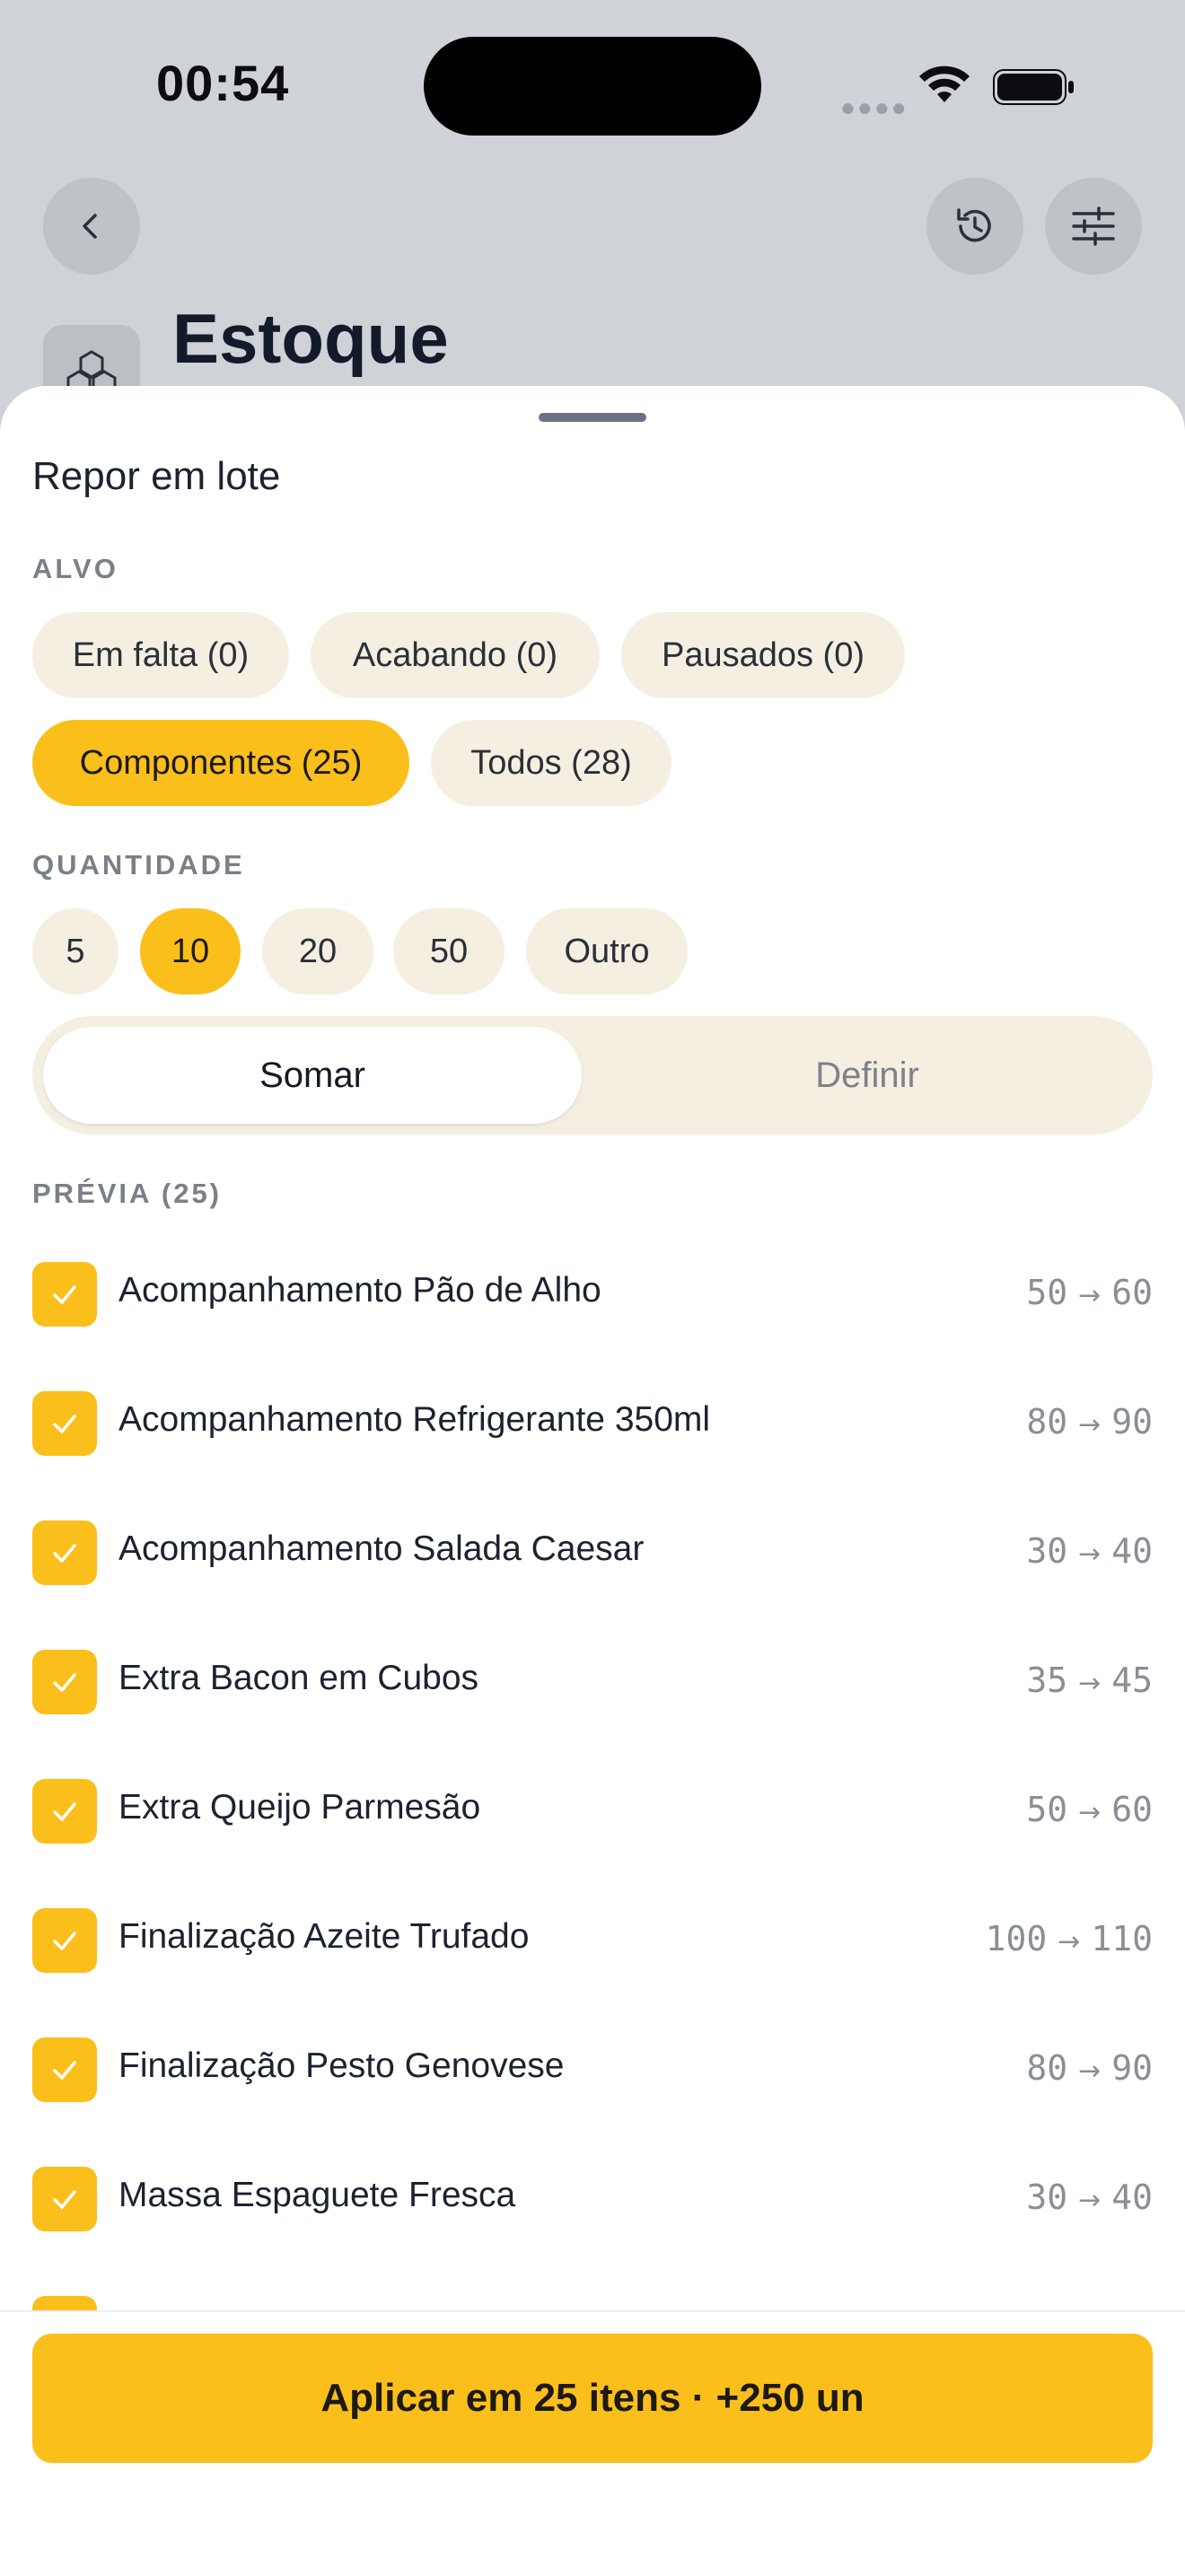 The image size is (1185, 2576). What do you see at coordinates (299, 1807) in the screenshot?
I see `item-name: Extra Queijo Parmesão` at bounding box center [299, 1807].